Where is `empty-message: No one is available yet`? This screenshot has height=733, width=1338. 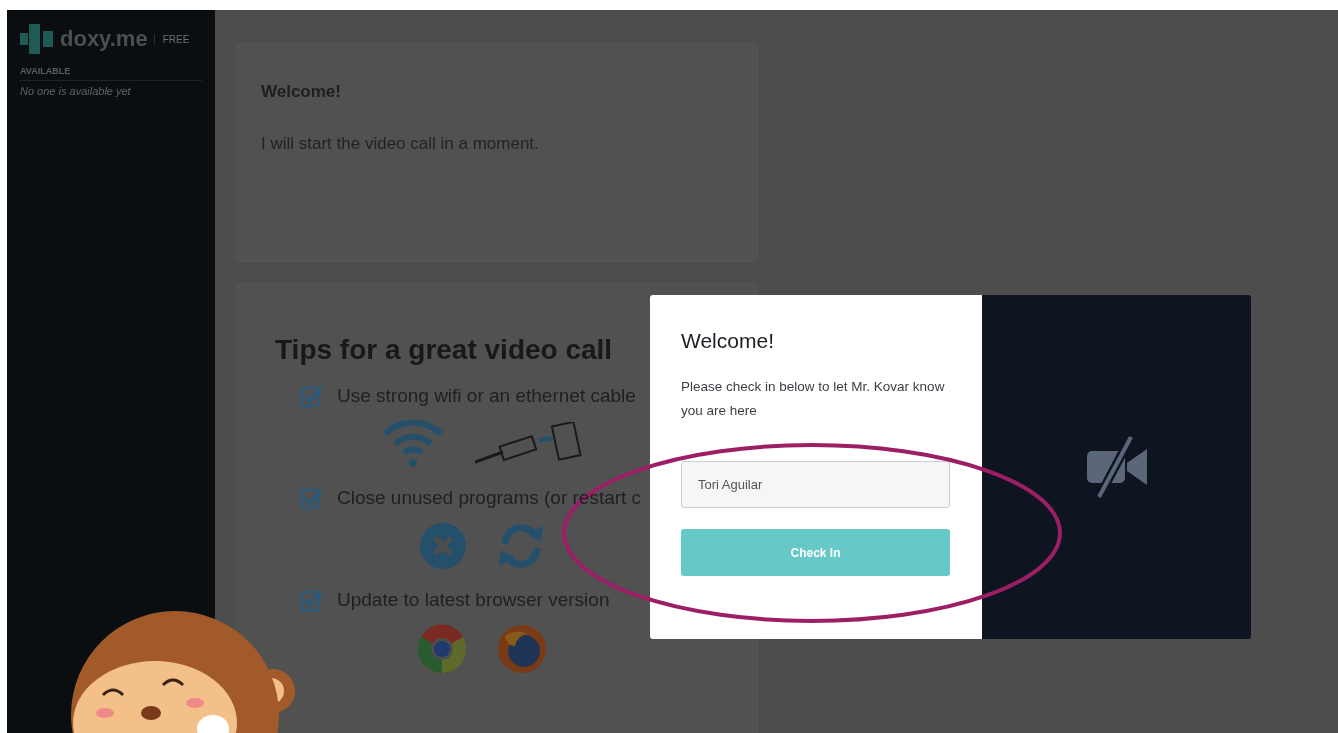
empty-message: No one is available yet is located at coordinates (76, 91).